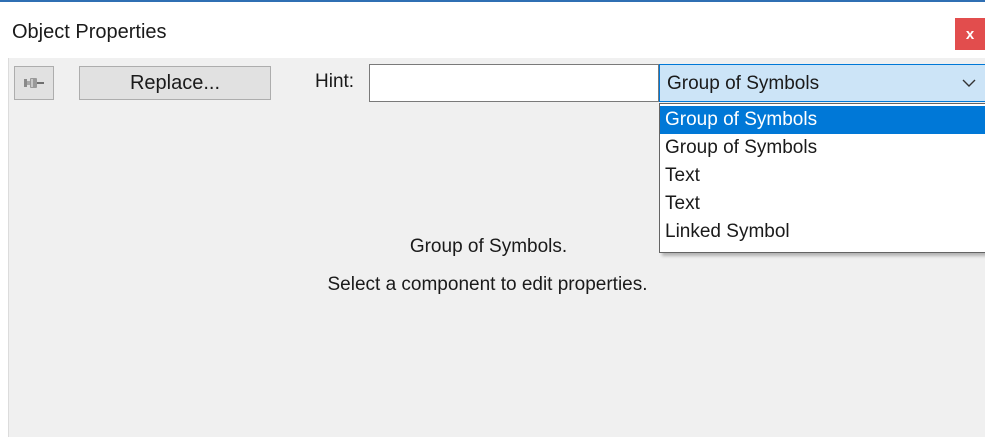 The height and width of the screenshot is (437, 985). What do you see at coordinates (488, 246) in the screenshot?
I see `component-name-label: Group of Symbols.` at bounding box center [488, 246].